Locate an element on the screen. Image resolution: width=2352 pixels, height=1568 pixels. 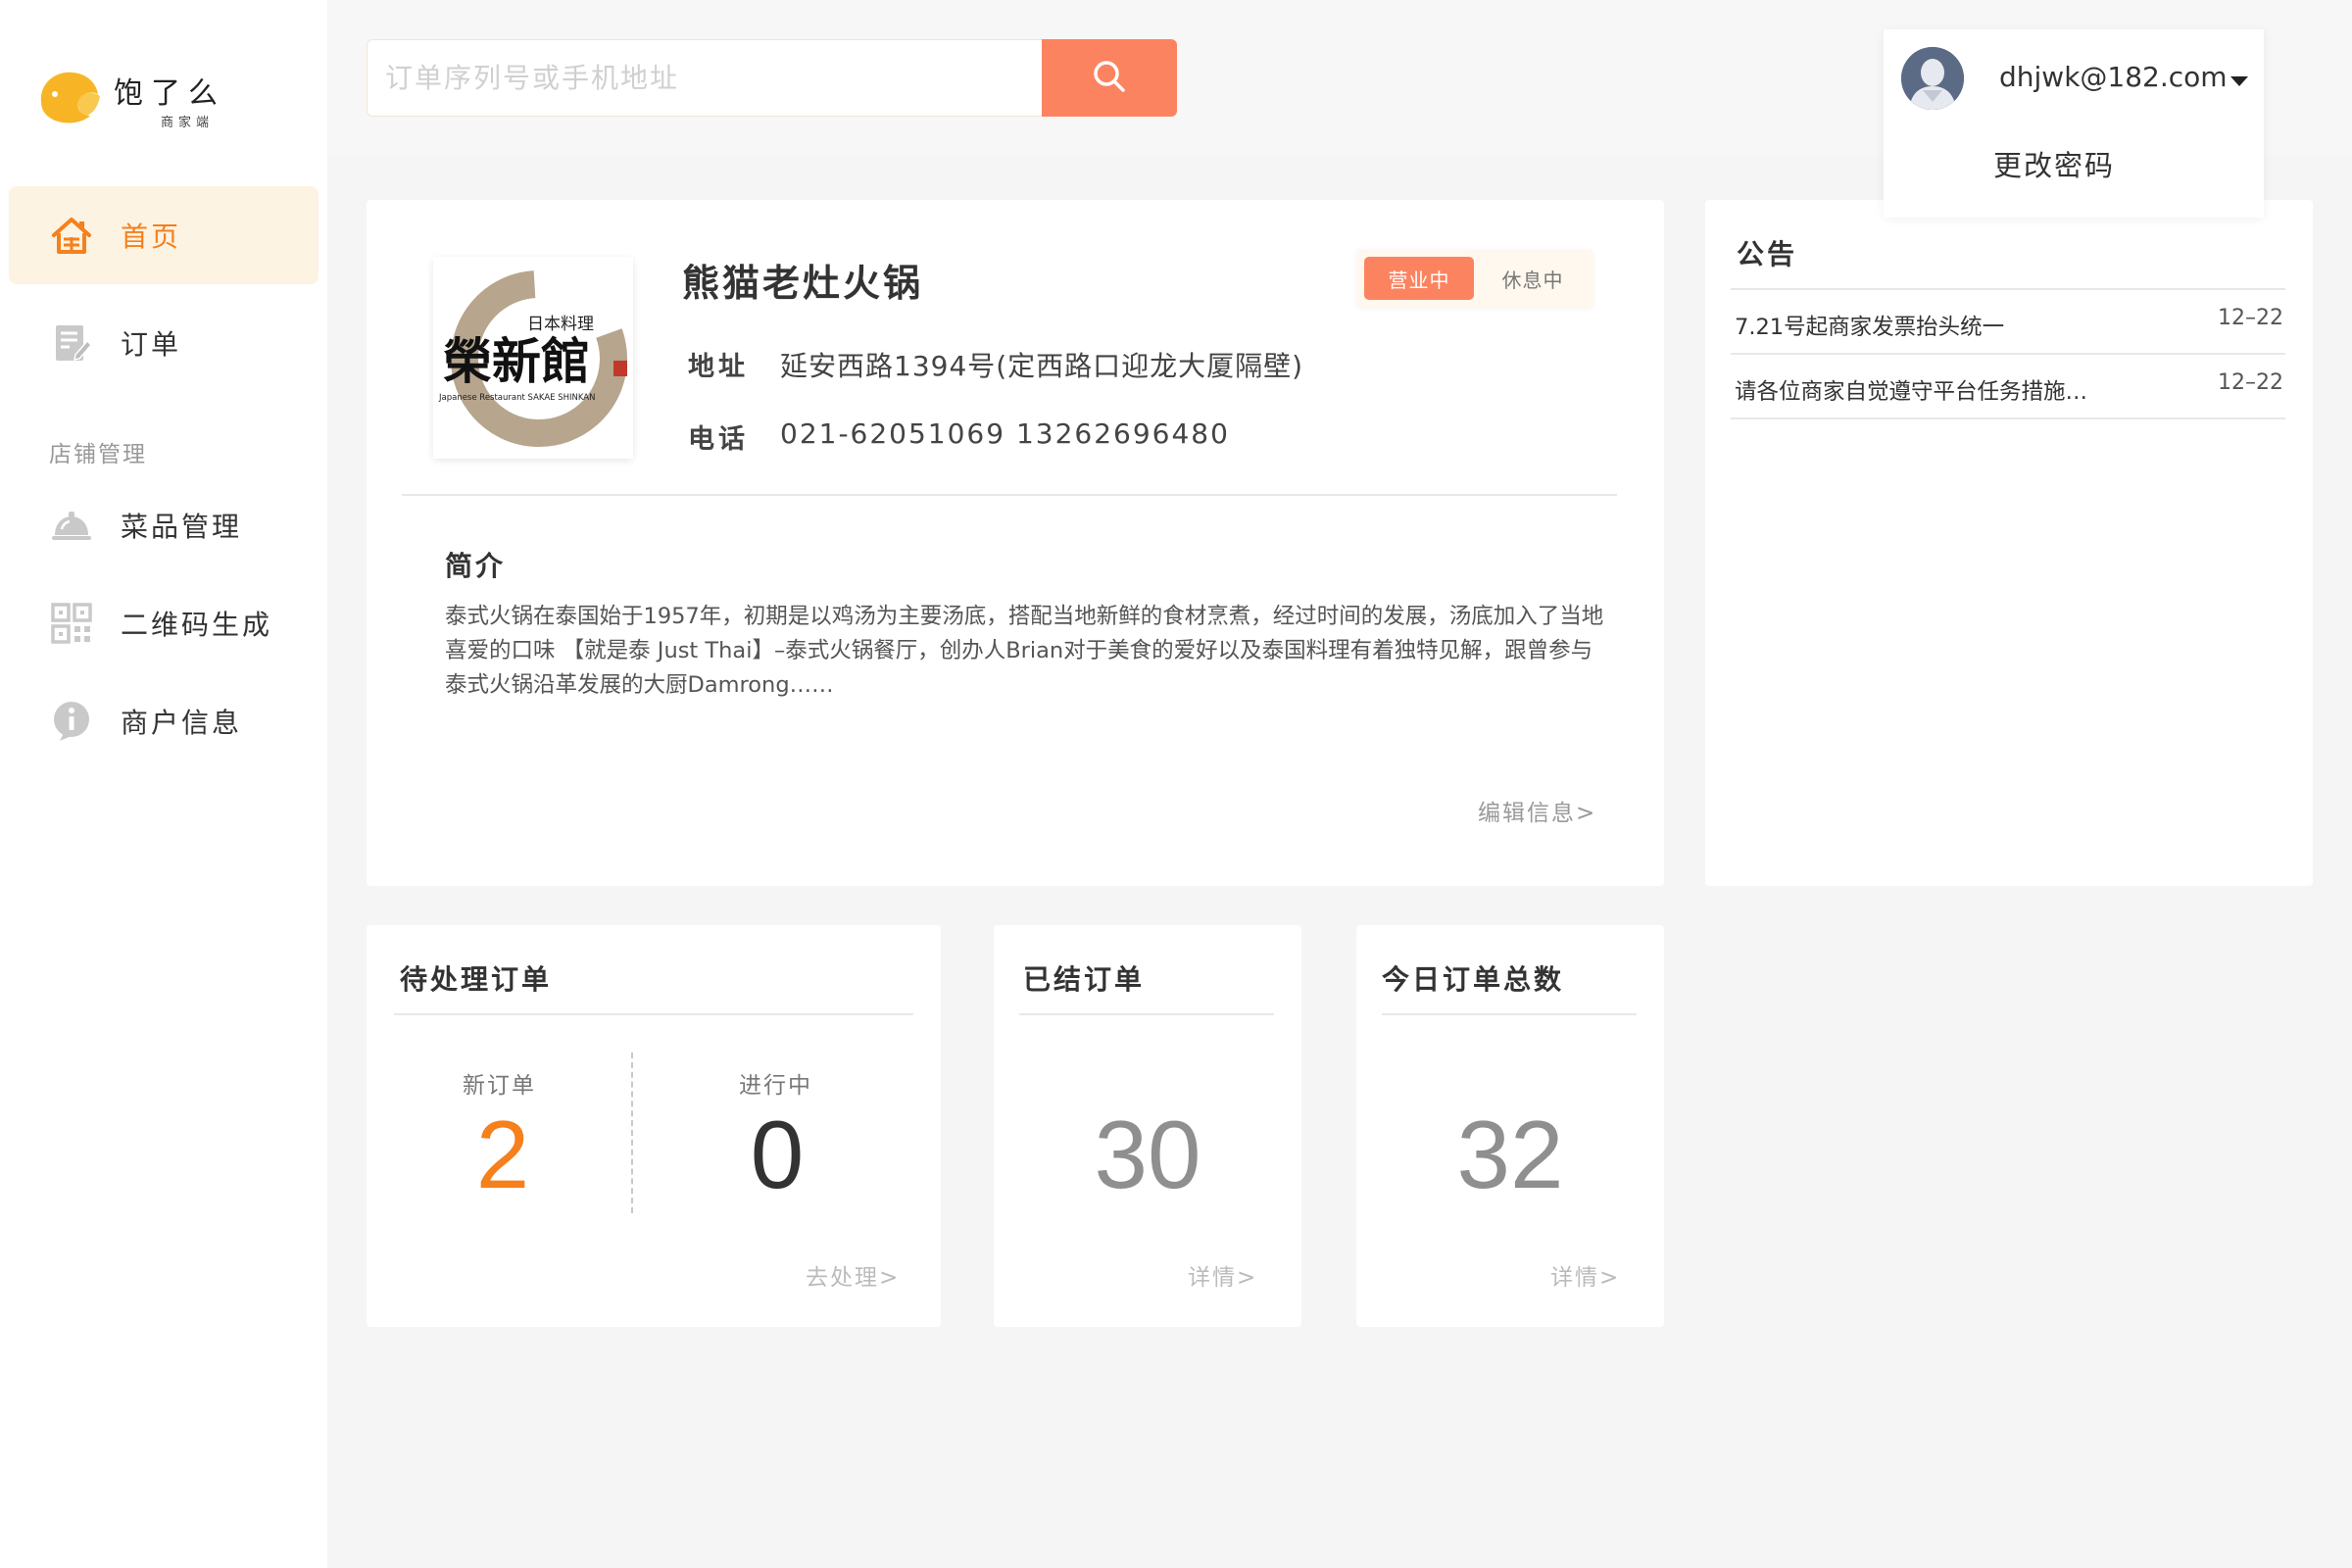
settled-orders-card: 已结订单 30 详情> is located at coordinates (1147, 1126).